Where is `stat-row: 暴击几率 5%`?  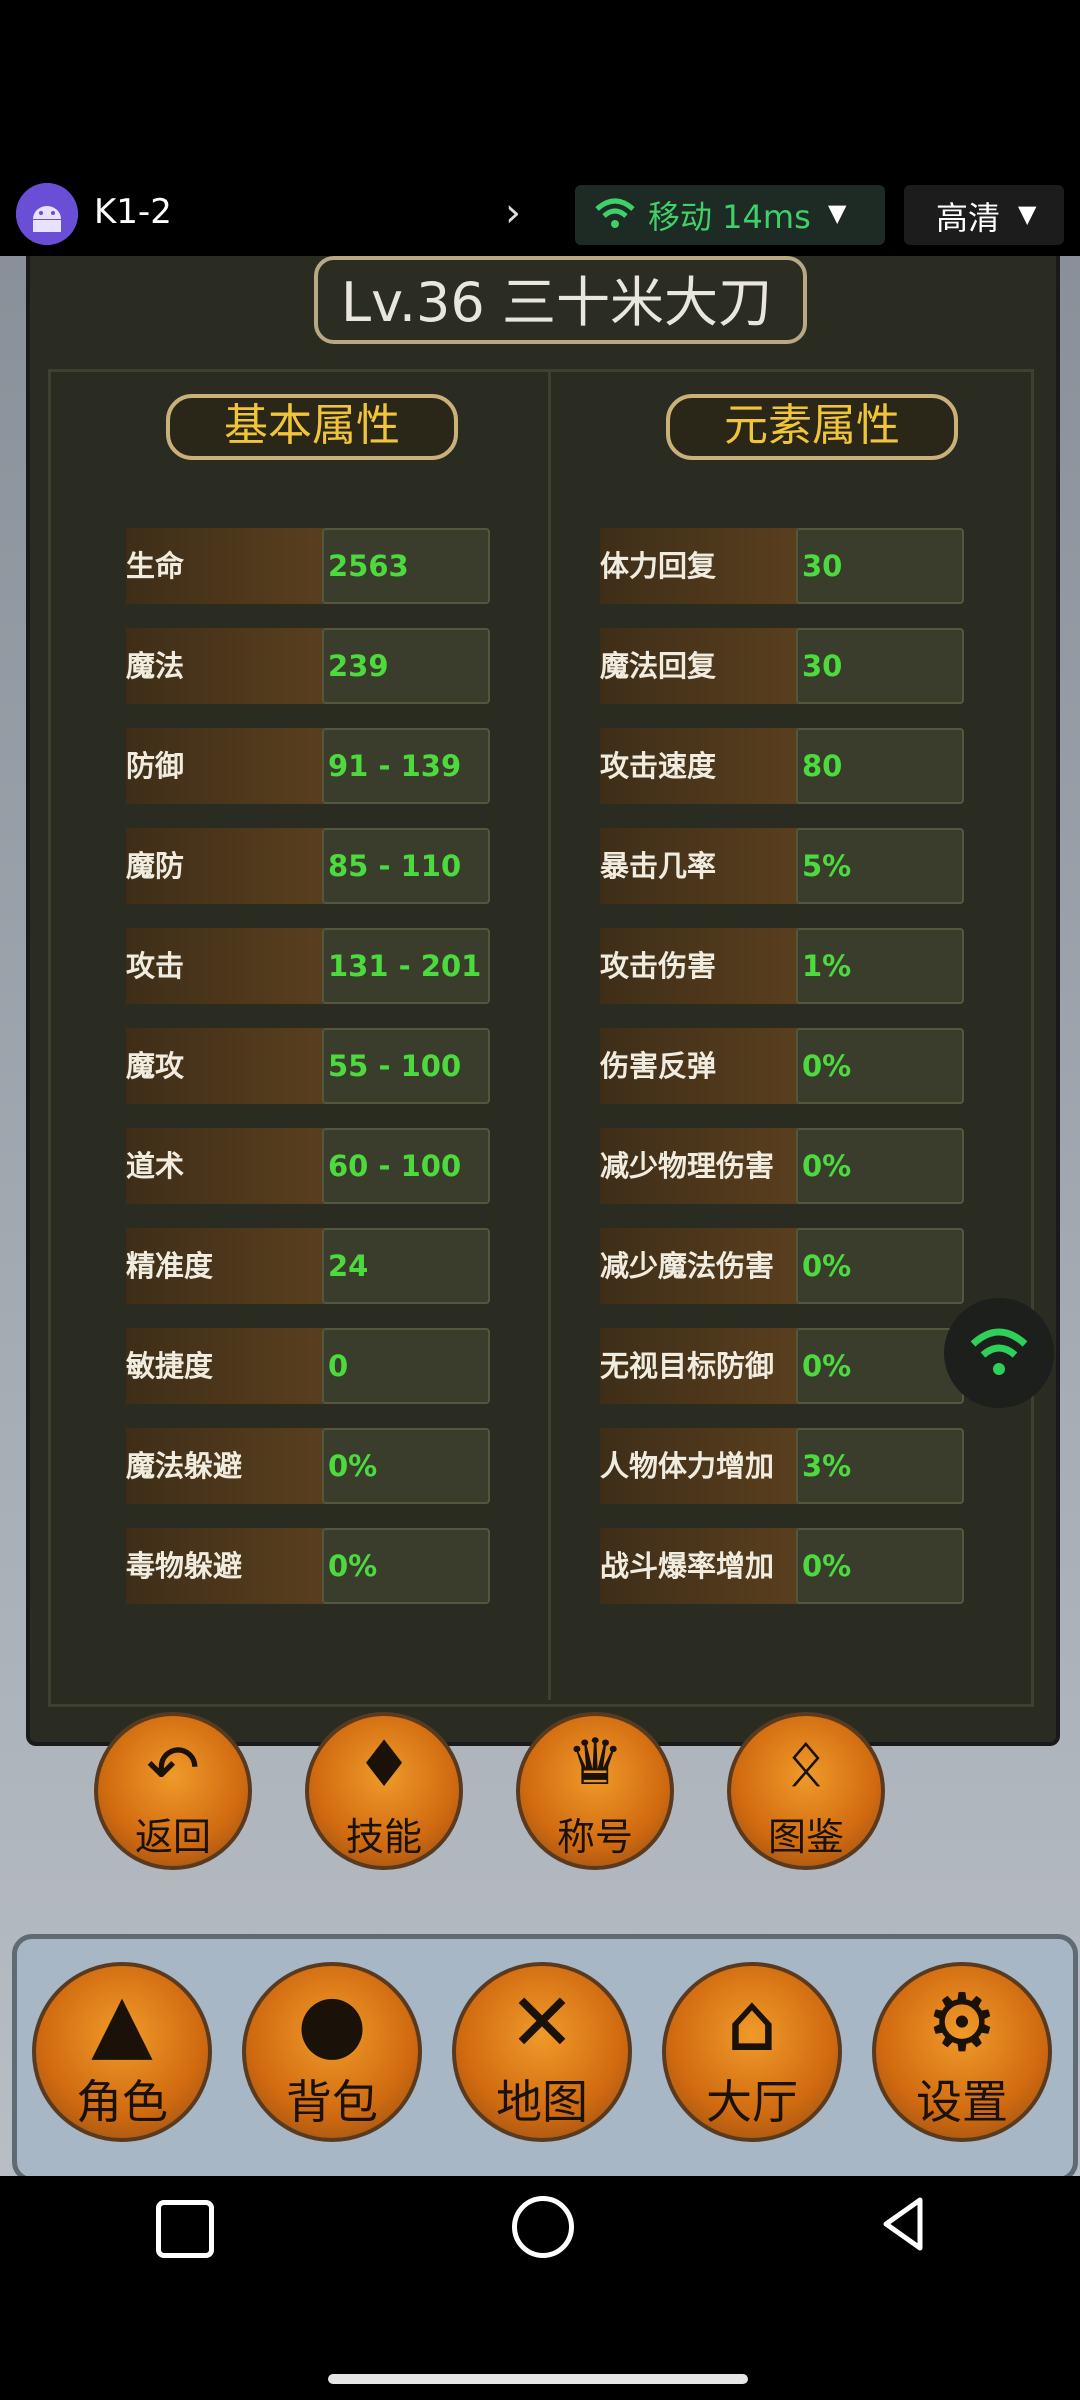
stat-row: 暴击几率 5% is located at coordinates (782, 866).